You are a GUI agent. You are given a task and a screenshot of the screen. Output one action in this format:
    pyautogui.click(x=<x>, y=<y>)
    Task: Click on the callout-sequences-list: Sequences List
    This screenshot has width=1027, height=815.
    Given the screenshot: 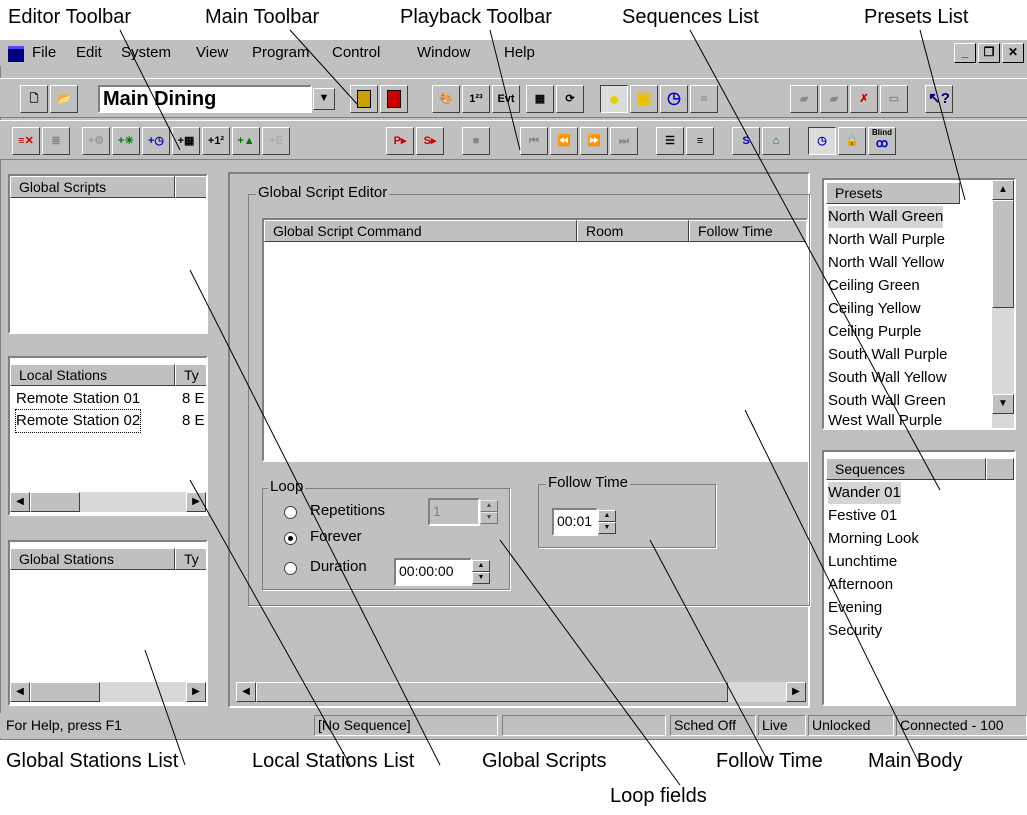 What is the action you would take?
    pyautogui.click(x=690, y=17)
    